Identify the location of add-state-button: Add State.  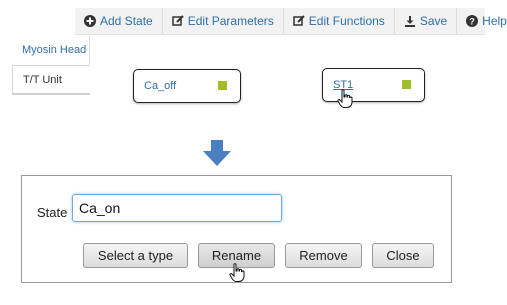
(118, 21).